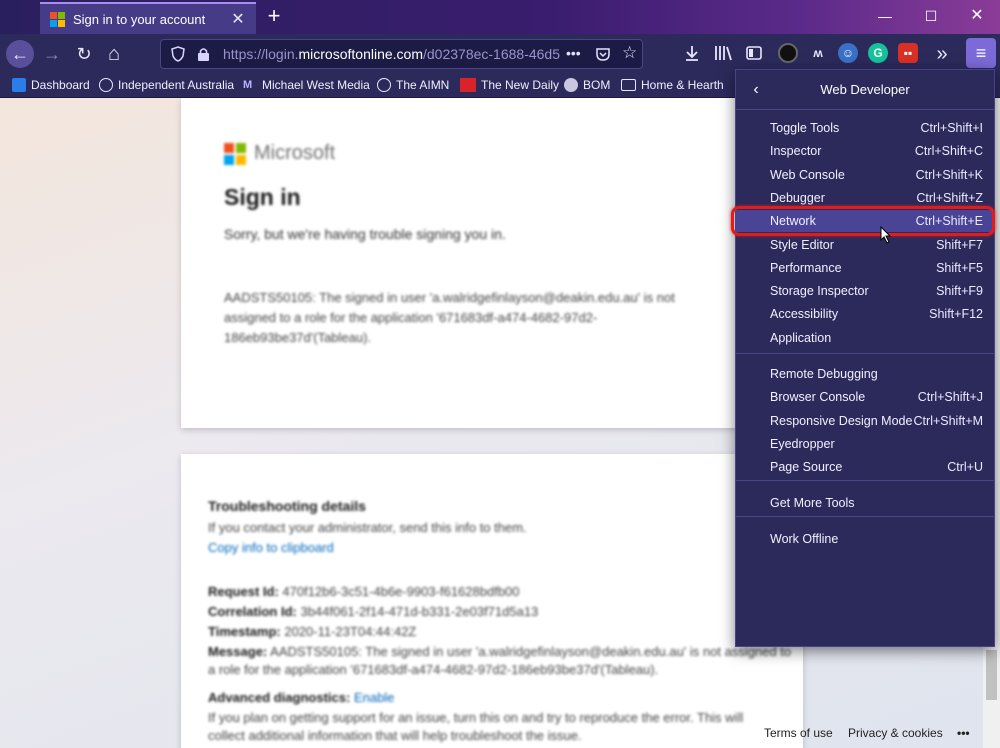 This screenshot has height=748, width=1000. I want to click on correlation-id-label: Correlation Id:, so click(252, 611).